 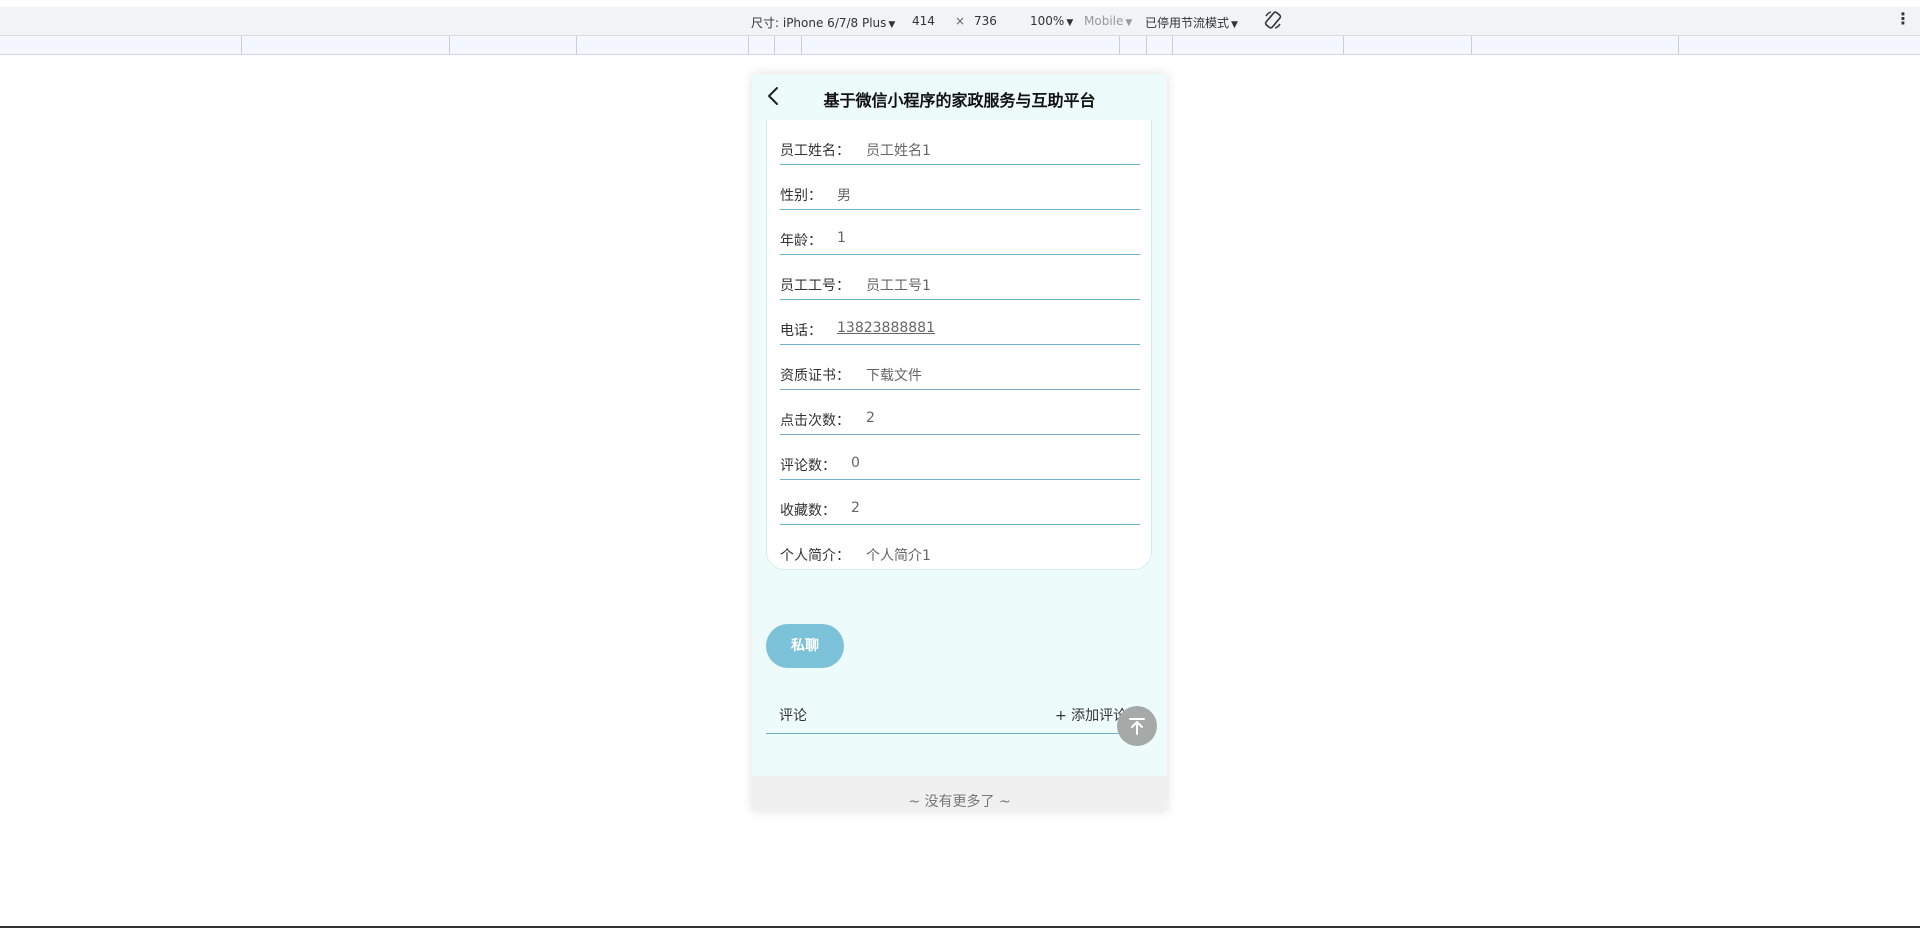 I want to click on throttle-select: 已停用节流模式 ▼, so click(x=1191, y=22).